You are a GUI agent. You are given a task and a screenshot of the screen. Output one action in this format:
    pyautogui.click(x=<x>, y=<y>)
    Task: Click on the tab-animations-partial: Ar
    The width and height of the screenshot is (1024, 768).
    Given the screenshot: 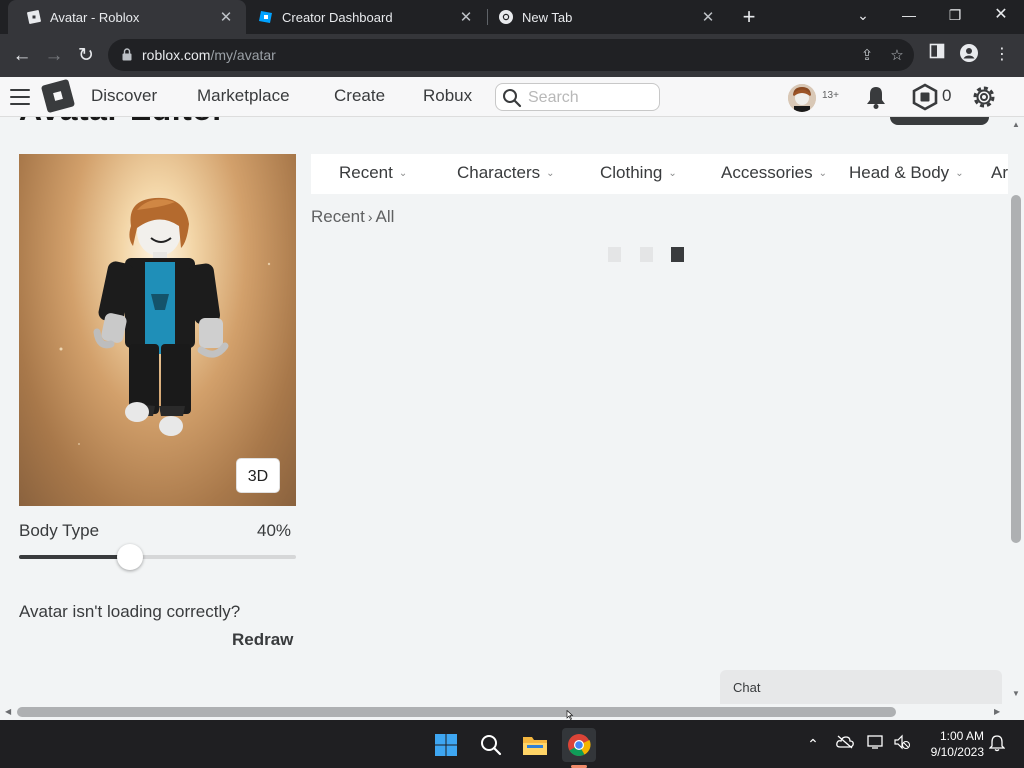 What is the action you would take?
    pyautogui.click(x=999, y=173)
    